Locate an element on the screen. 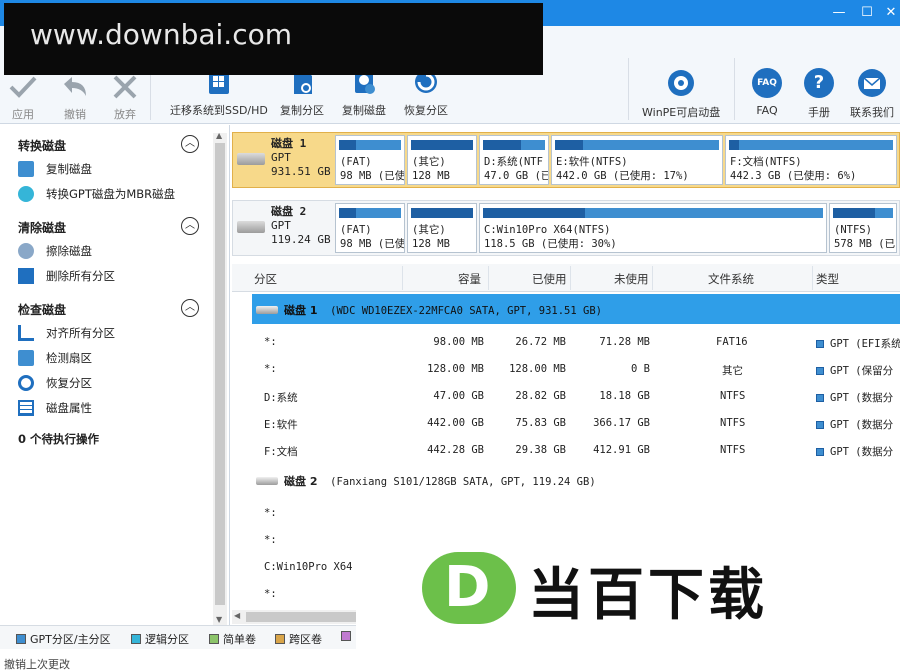  sidebar-item-properties: 磁盘属性 is located at coordinates (55, 408).